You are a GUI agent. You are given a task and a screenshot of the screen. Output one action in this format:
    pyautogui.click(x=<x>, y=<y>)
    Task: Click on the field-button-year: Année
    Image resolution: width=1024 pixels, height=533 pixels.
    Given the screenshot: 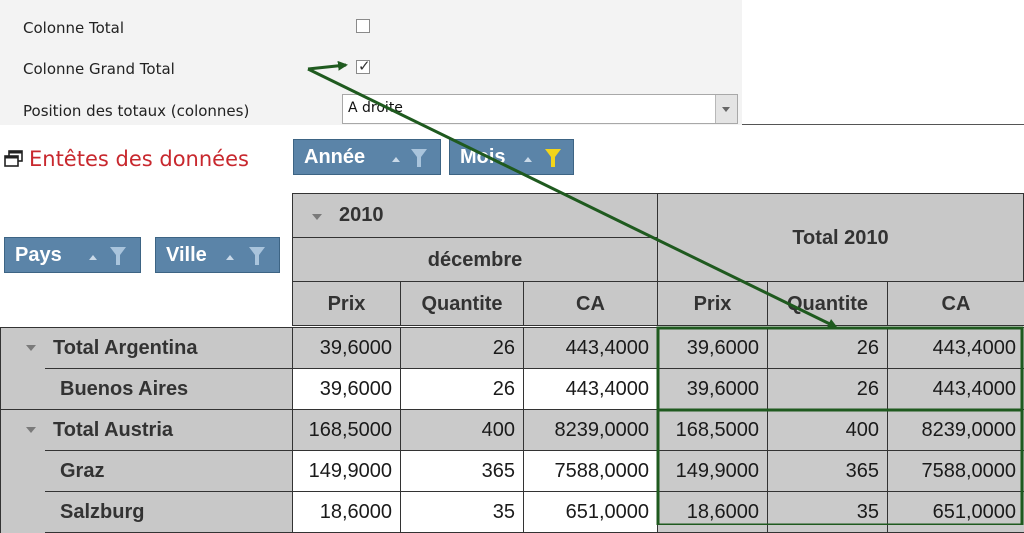 What is the action you would take?
    pyautogui.click(x=367, y=157)
    